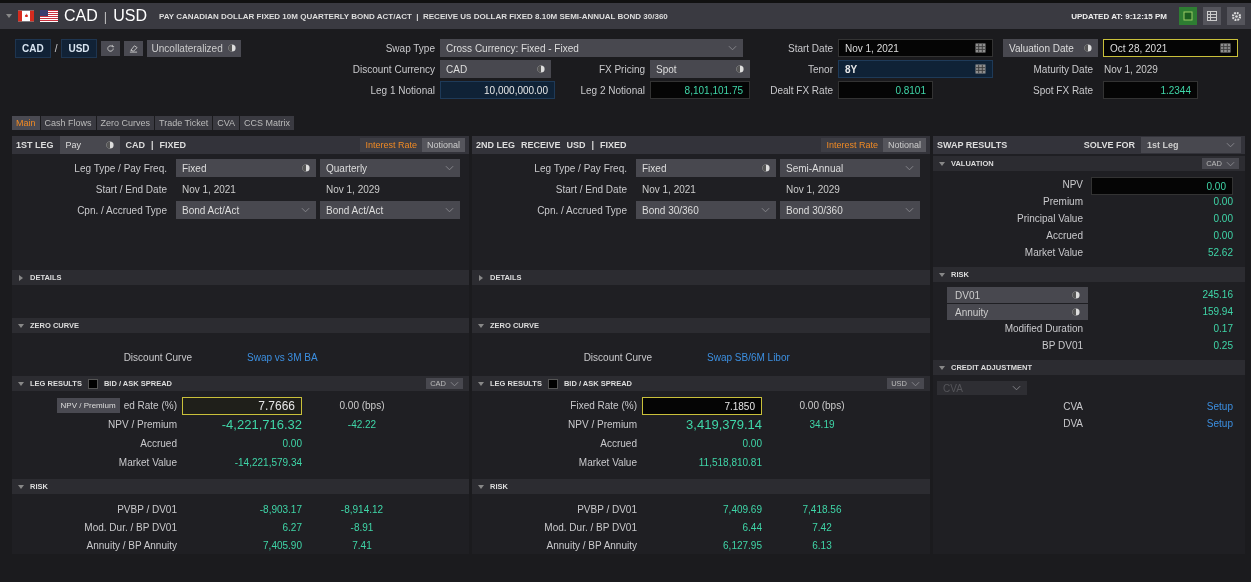 The height and width of the screenshot is (582, 1251). What do you see at coordinates (1170, 48) in the screenshot?
I see `date-field: Oct 28, 2021` at bounding box center [1170, 48].